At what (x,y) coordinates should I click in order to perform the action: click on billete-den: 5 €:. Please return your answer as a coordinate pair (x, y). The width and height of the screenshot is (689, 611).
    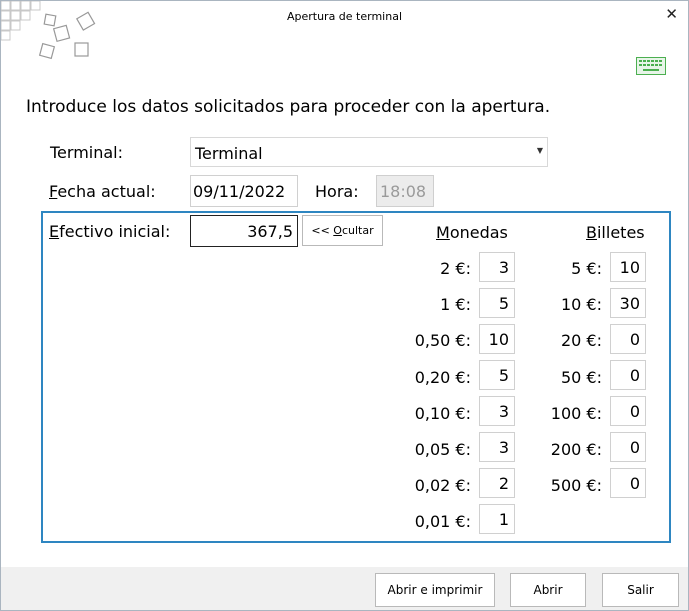
    Looking at the image, I should click on (586, 268).